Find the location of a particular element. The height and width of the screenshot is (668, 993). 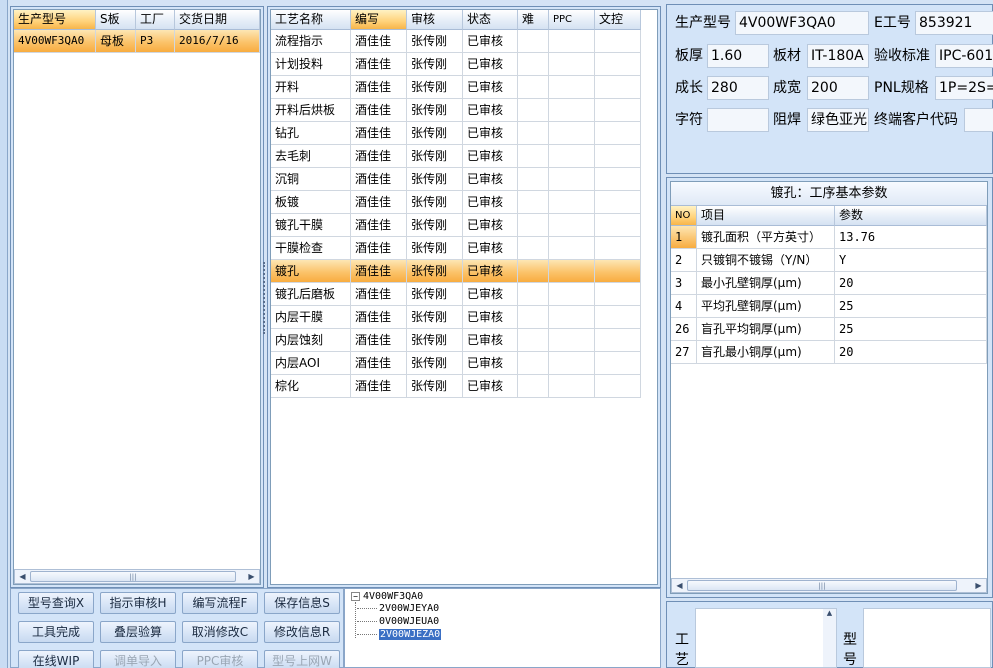

param-row: 4 平均孔壁铜厚(μm) 25 is located at coordinates (829, 306).